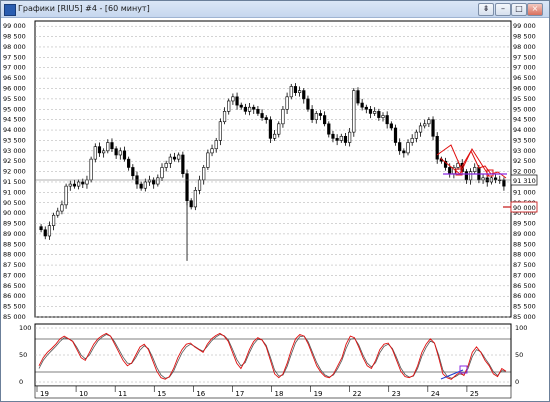 The image size is (550, 402). I want to click on time-tick-label: 10, so click(83, 394).